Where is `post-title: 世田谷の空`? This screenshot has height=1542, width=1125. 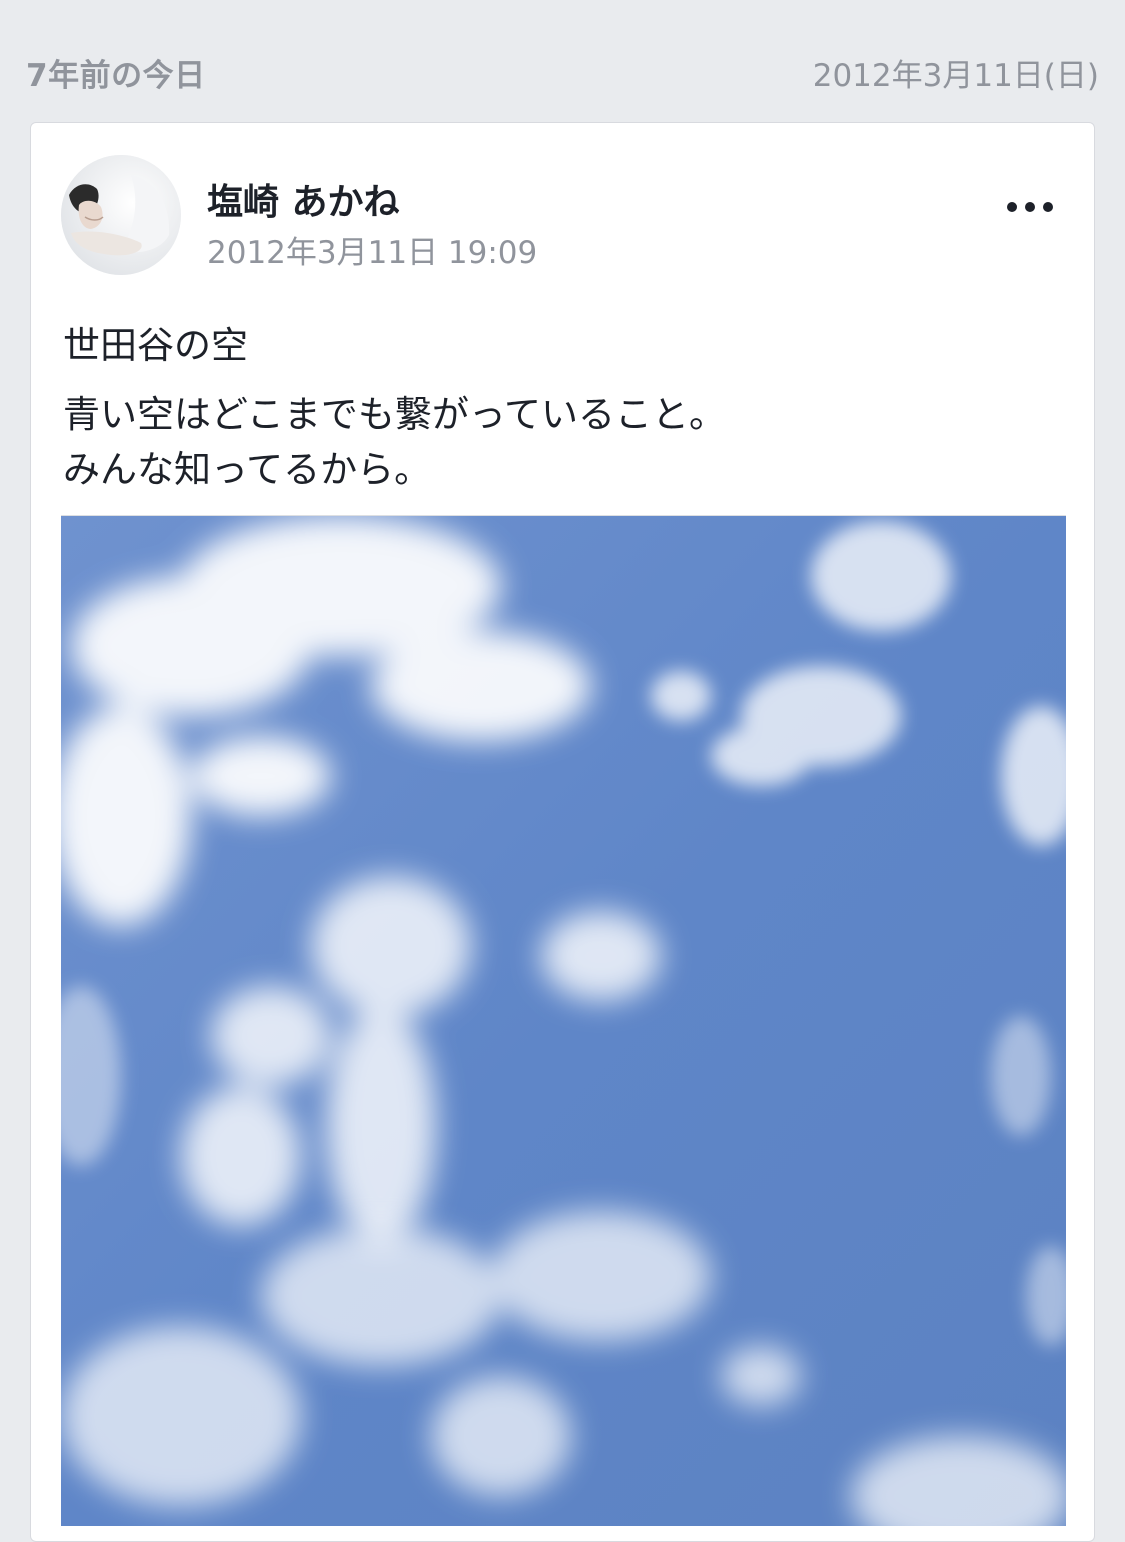
post-title: 世田谷の空 is located at coordinates (155, 345).